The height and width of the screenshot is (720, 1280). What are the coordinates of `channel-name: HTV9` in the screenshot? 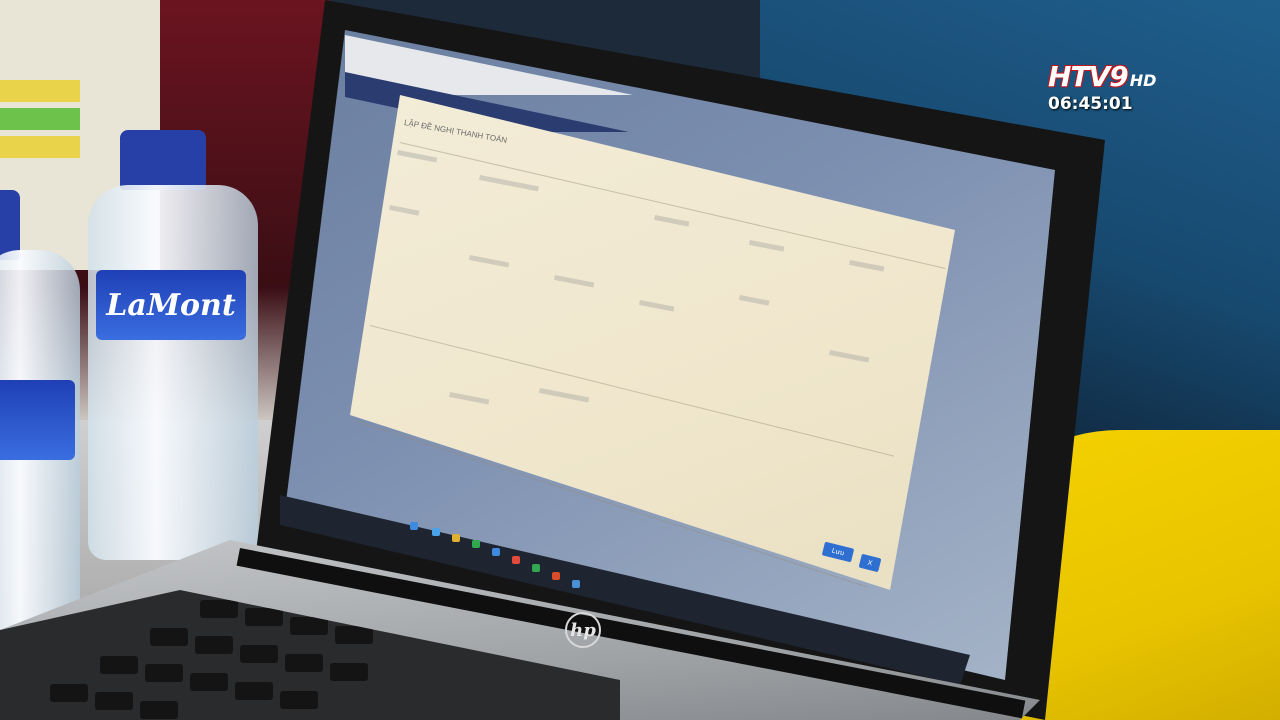 It's located at (1088, 76).